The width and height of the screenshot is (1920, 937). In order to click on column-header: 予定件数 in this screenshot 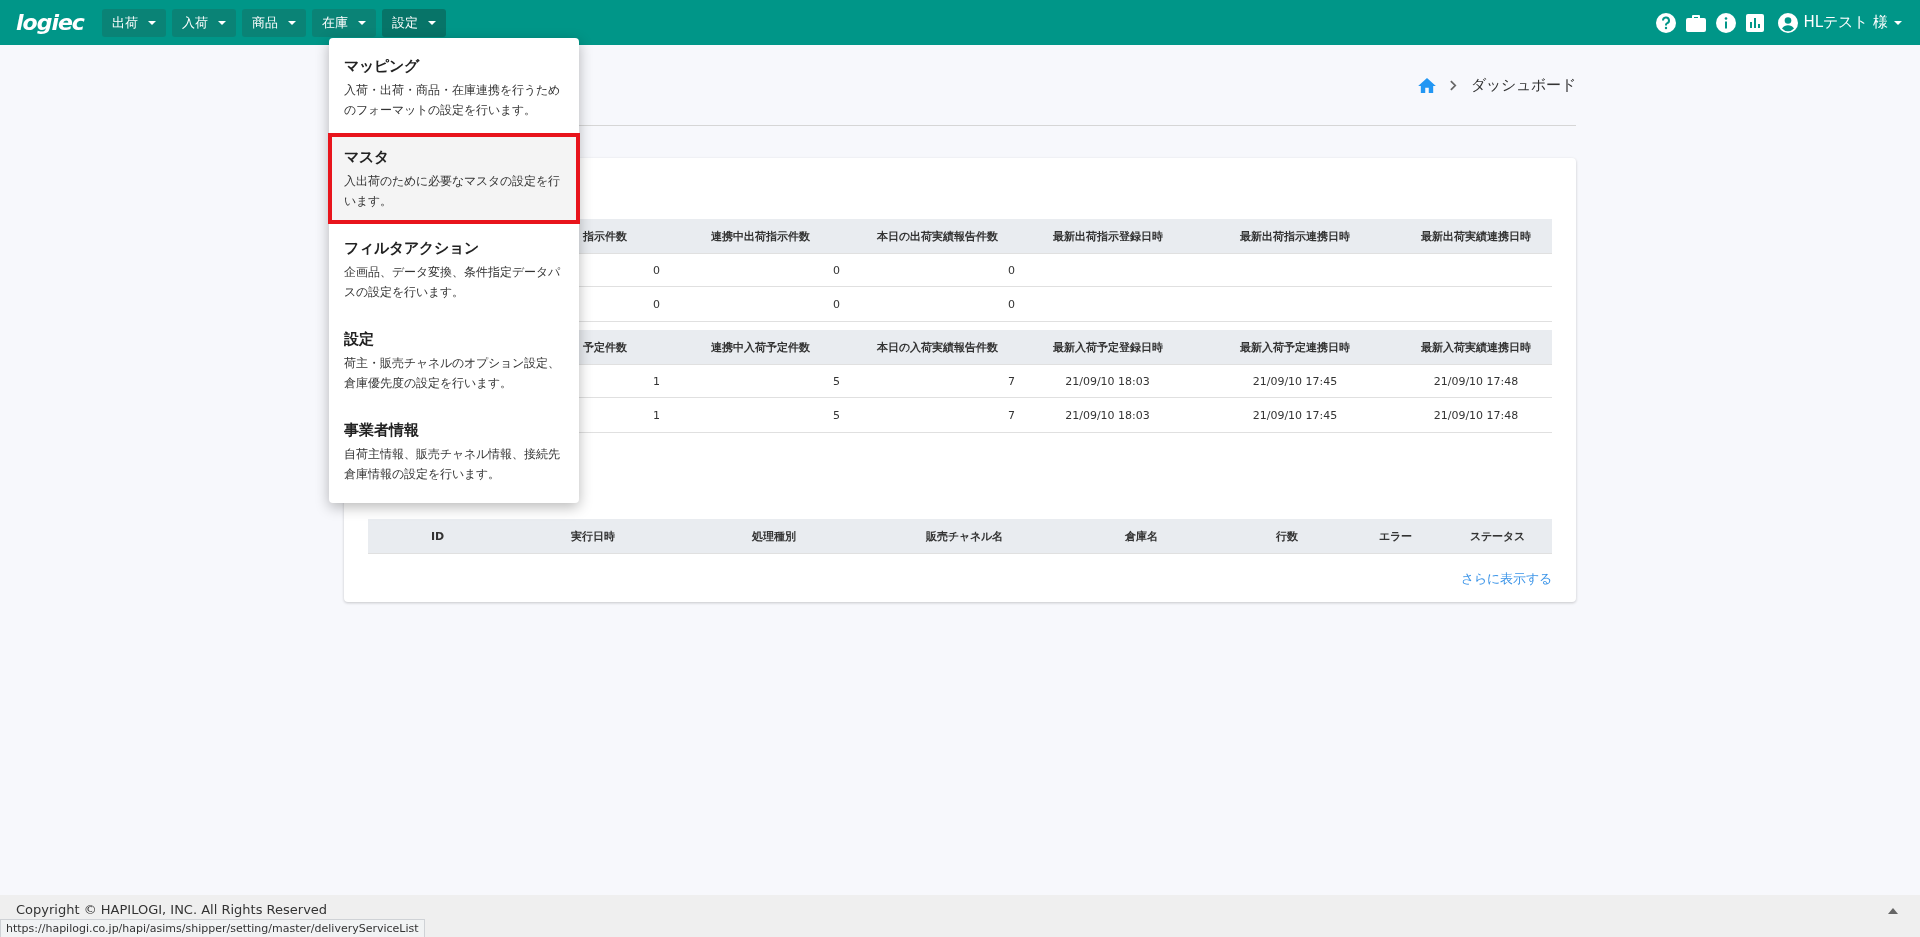, I will do `click(605, 347)`.